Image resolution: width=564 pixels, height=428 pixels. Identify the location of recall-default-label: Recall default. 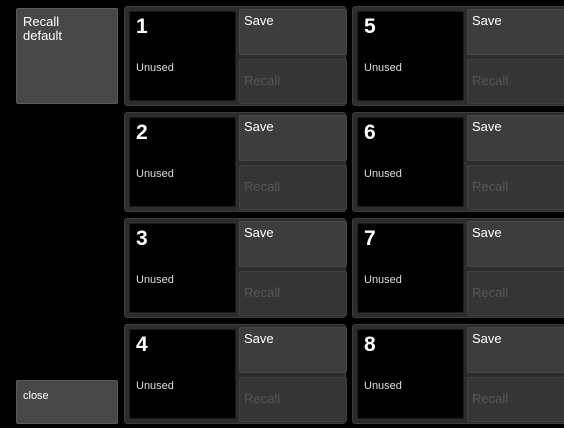
(43, 28).